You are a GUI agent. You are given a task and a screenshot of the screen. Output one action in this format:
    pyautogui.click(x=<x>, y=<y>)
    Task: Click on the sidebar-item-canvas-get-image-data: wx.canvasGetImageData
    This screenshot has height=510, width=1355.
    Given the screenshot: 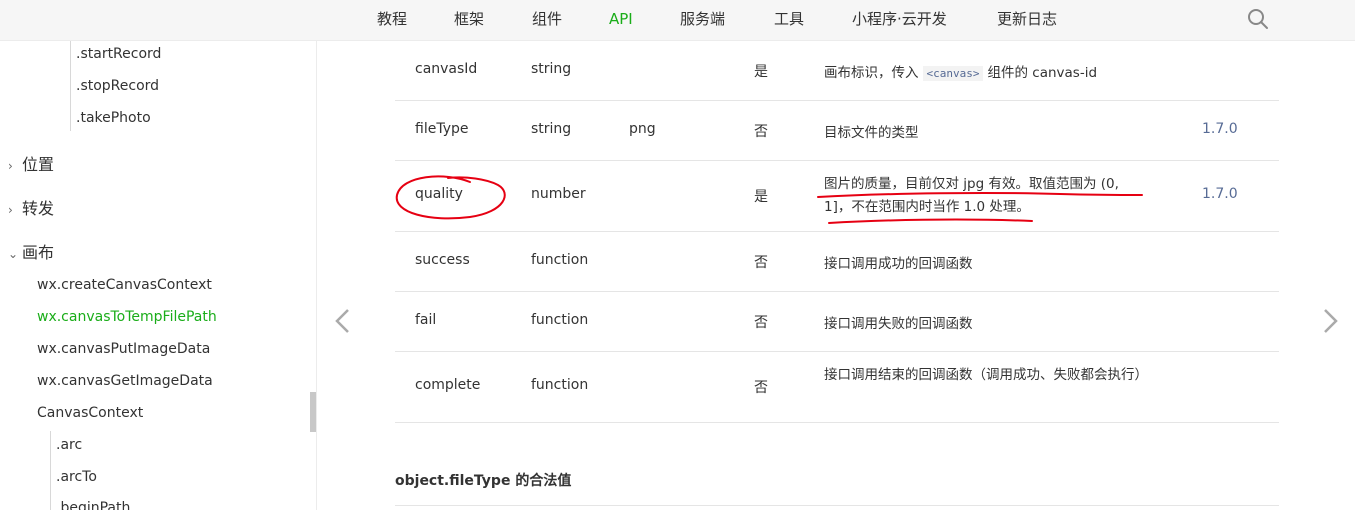 What is the action you would take?
    pyautogui.click(x=125, y=381)
    